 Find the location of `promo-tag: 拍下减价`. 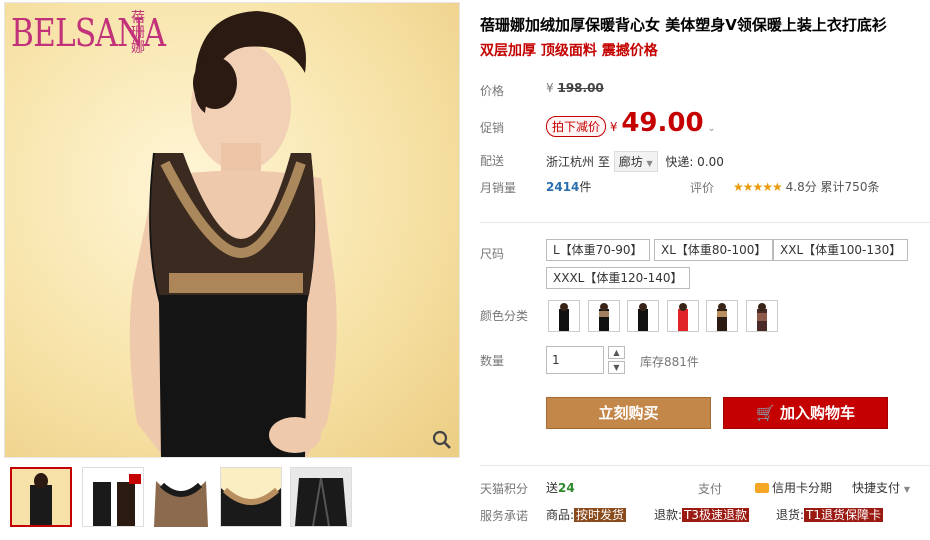

promo-tag: 拍下减价 is located at coordinates (576, 126).